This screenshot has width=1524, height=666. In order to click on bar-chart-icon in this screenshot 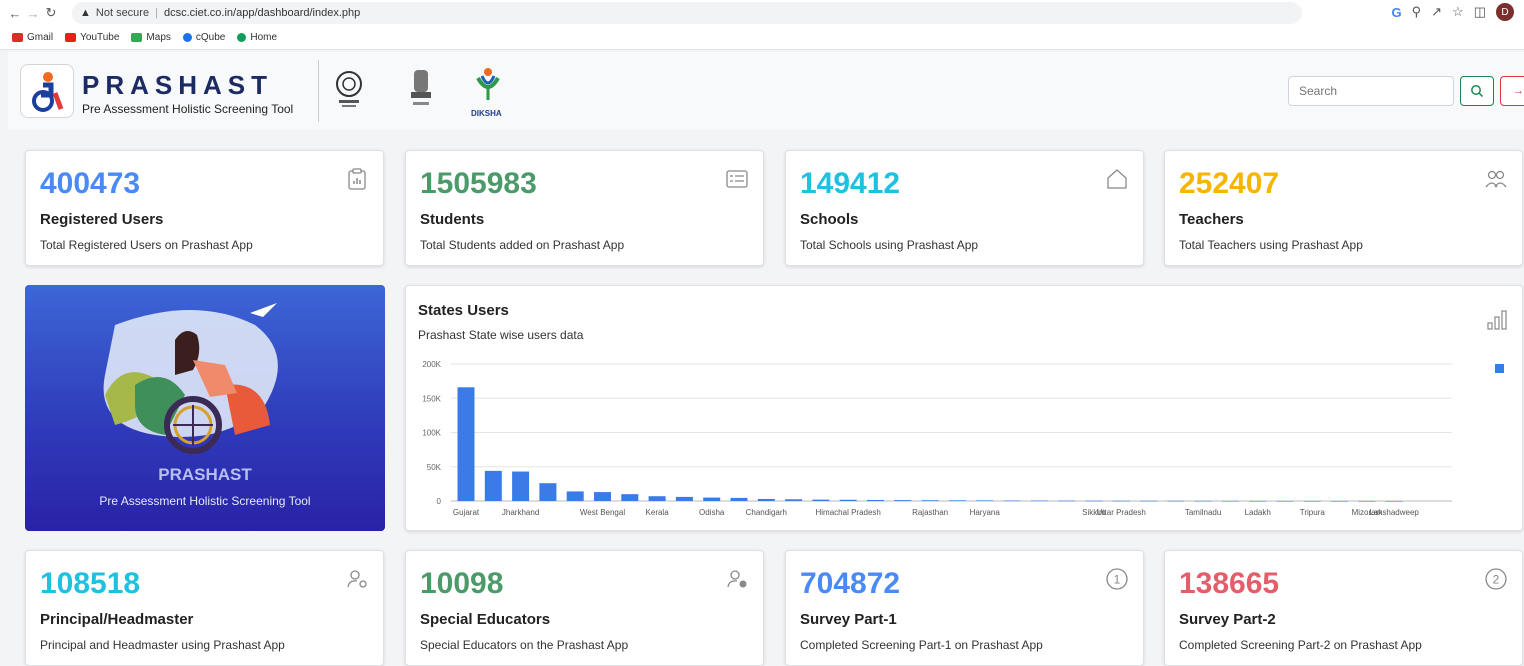, I will do `click(1498, 320)`.